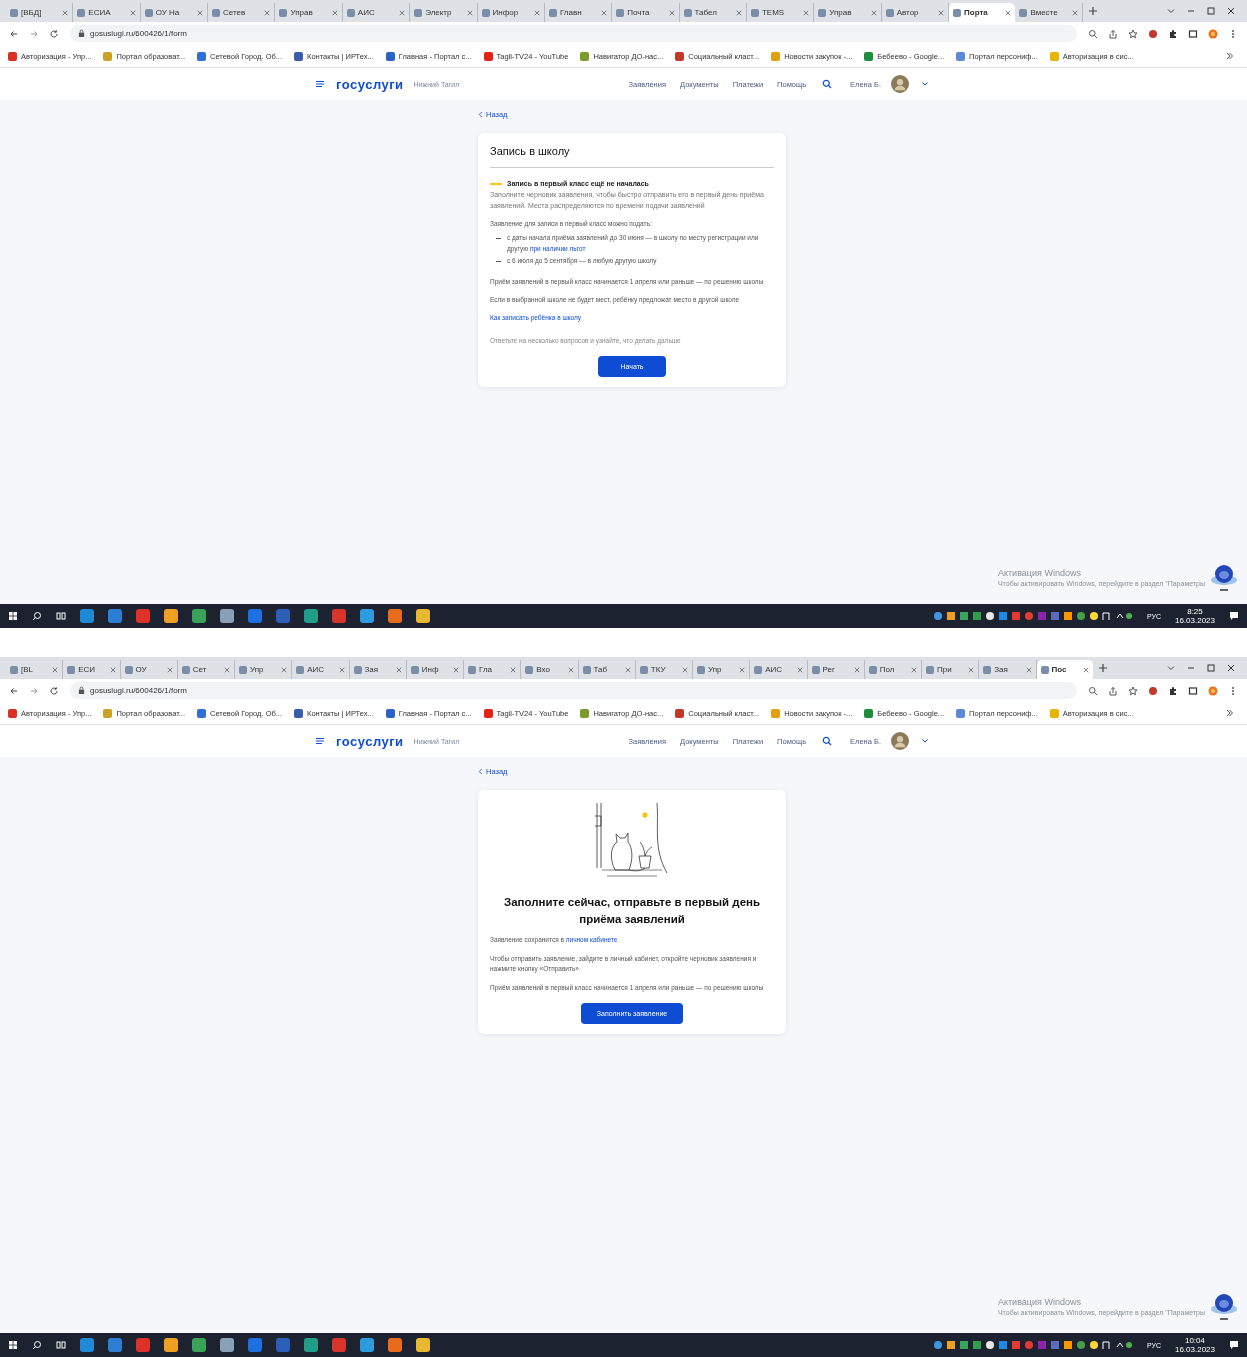 The image size is (1247, 1357). What do you see at coordinates (1194, 1345) in the screenshot?
I see `clock: 10:04 16.03.2023` at bounding box center [1194, 1345].